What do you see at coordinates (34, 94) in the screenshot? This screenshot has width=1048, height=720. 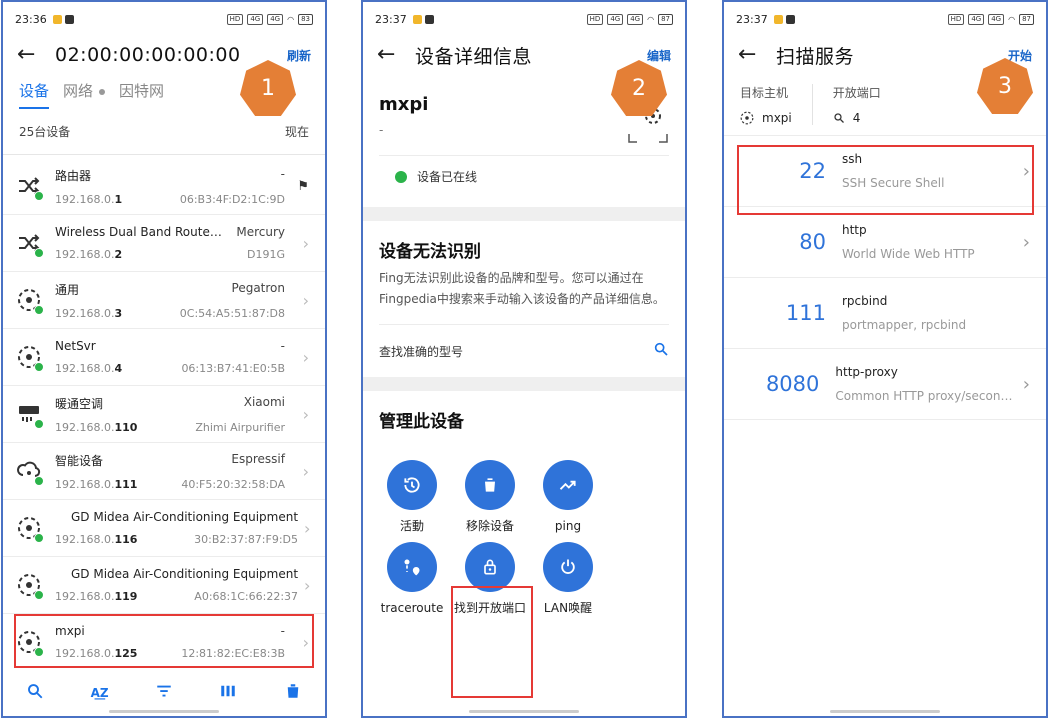 I see `tab-devices: 设备` at bounding box center [34, 94].